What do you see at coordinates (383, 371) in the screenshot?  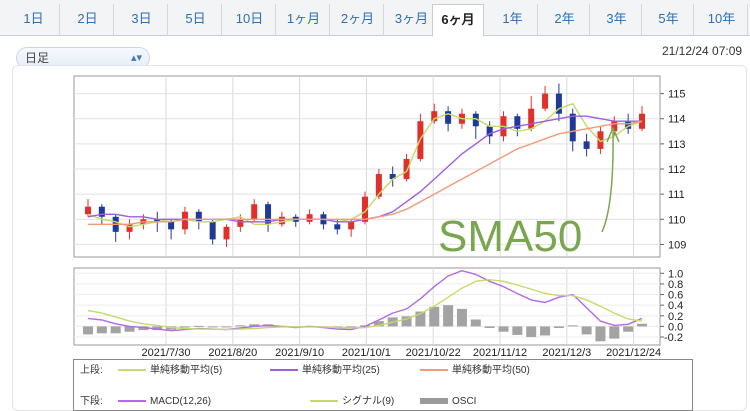 I see `legend-upper-row: 上段: 単純移動平均(5) 単純移動平均(25) 単純移動平均(50)` at bounding box center [383, 371].